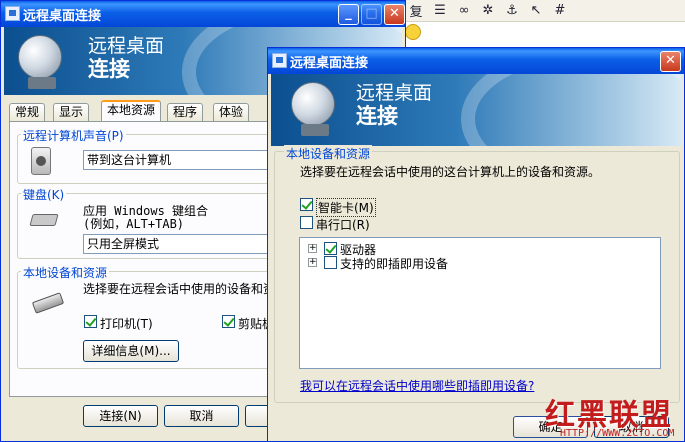 This screenshot has height=442, width=685. Describe the element at coordinates (346, 207) in the screenshot. I see `smartcard-label: 智能卡(M)` at that location.